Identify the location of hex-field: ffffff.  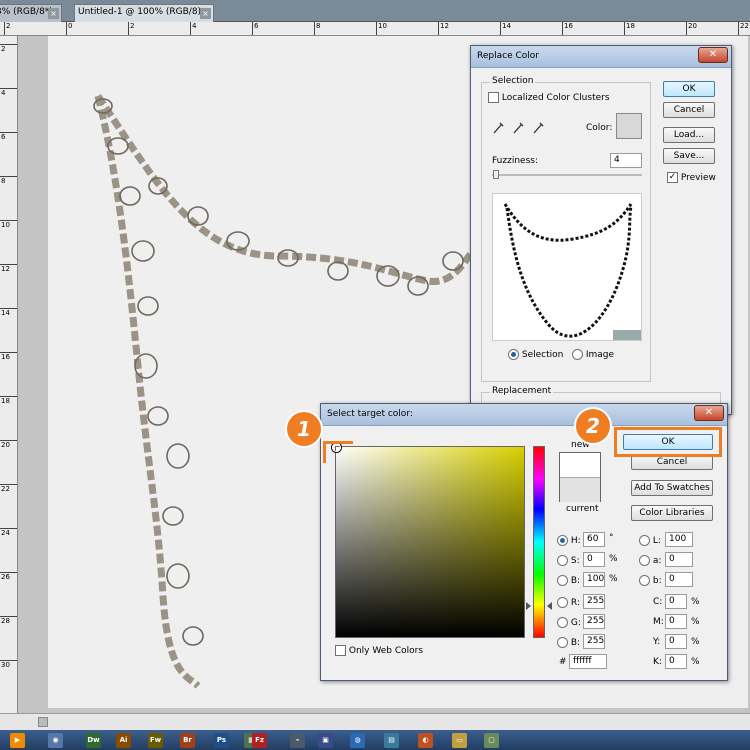
(588, 661).